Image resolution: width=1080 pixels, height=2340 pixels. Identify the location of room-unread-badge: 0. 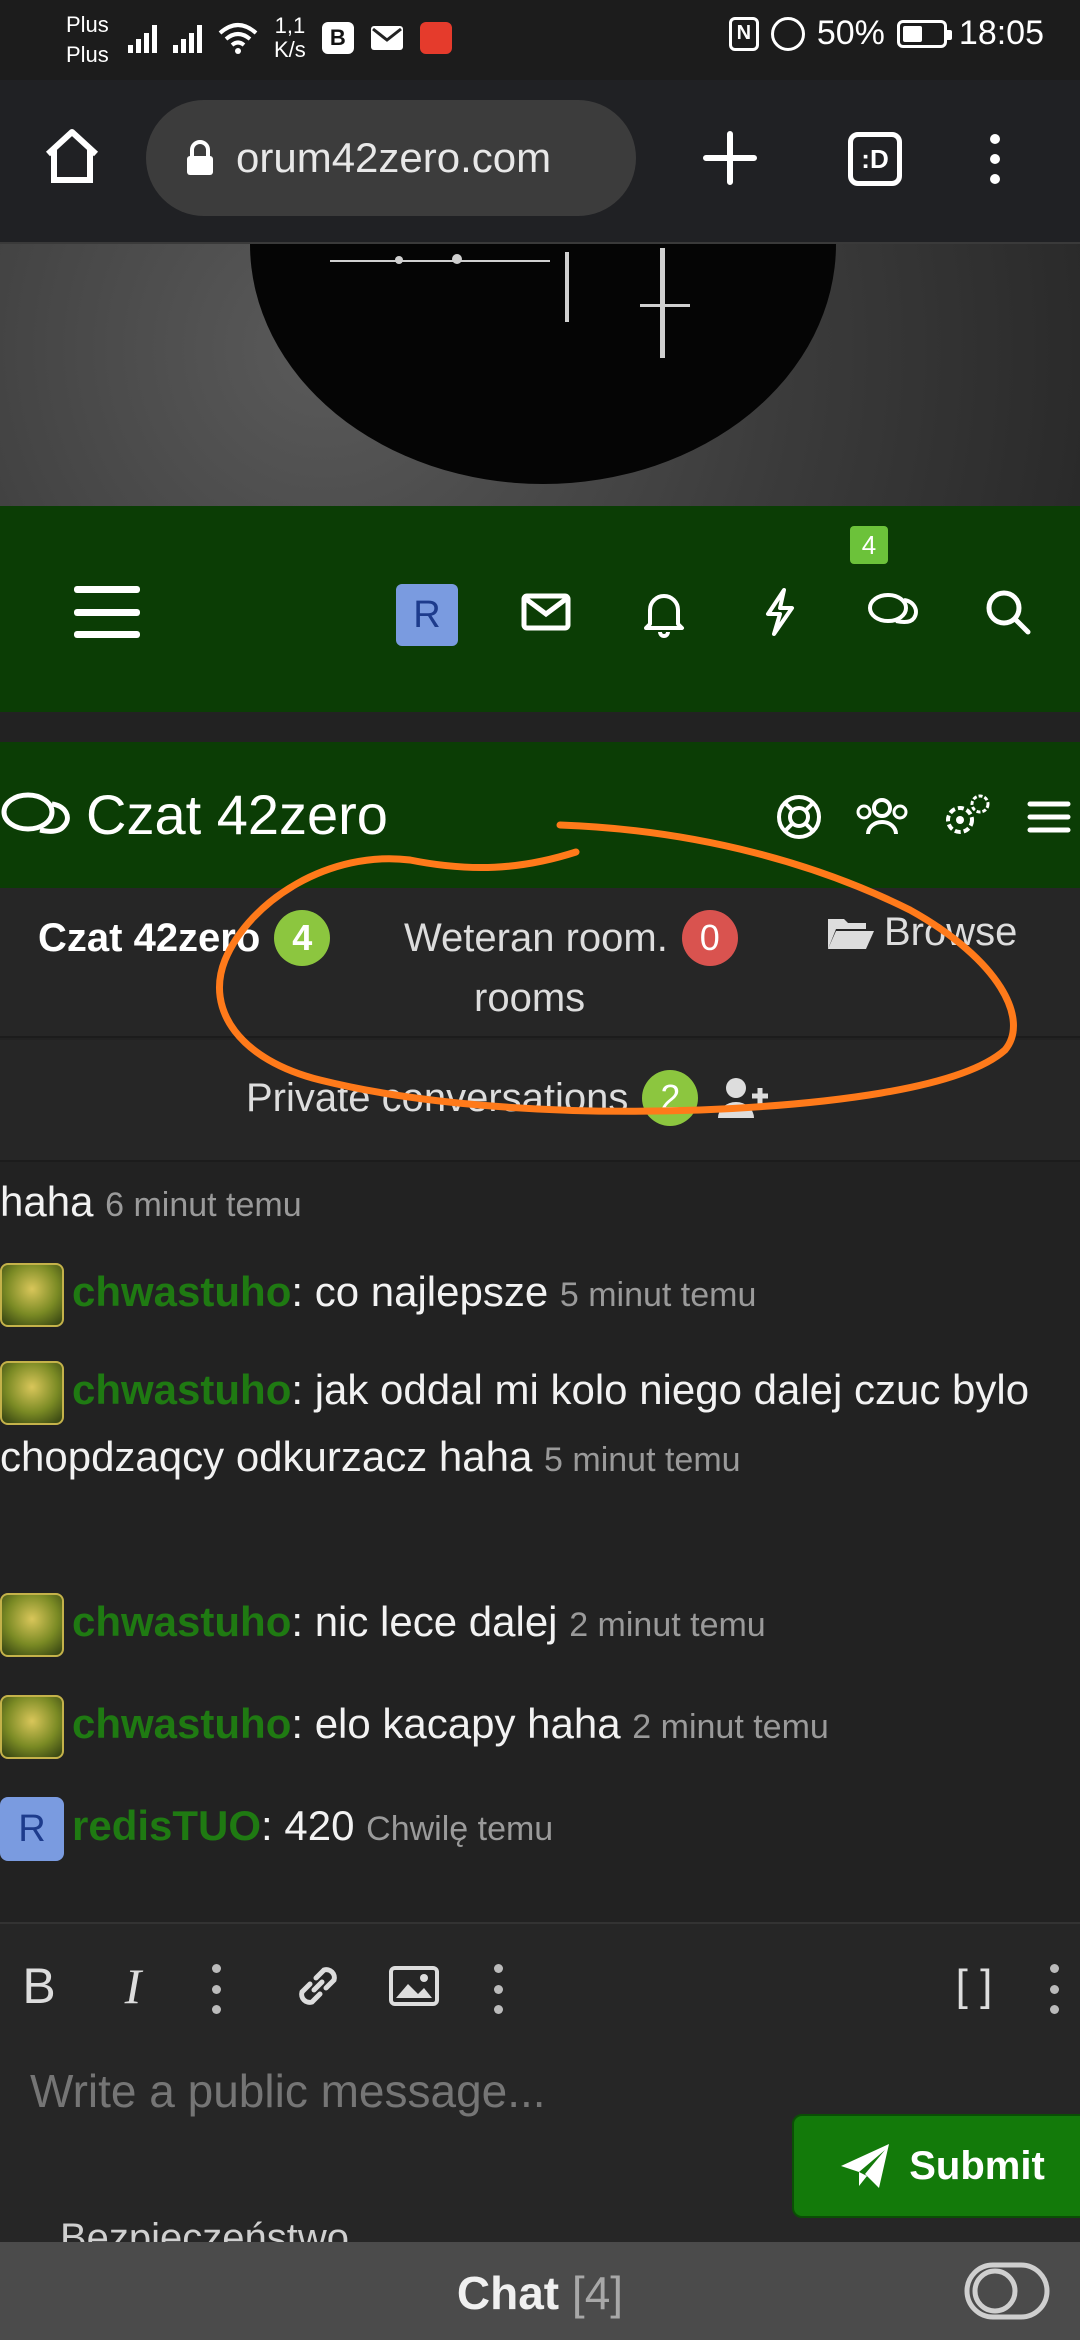
(709, 938).